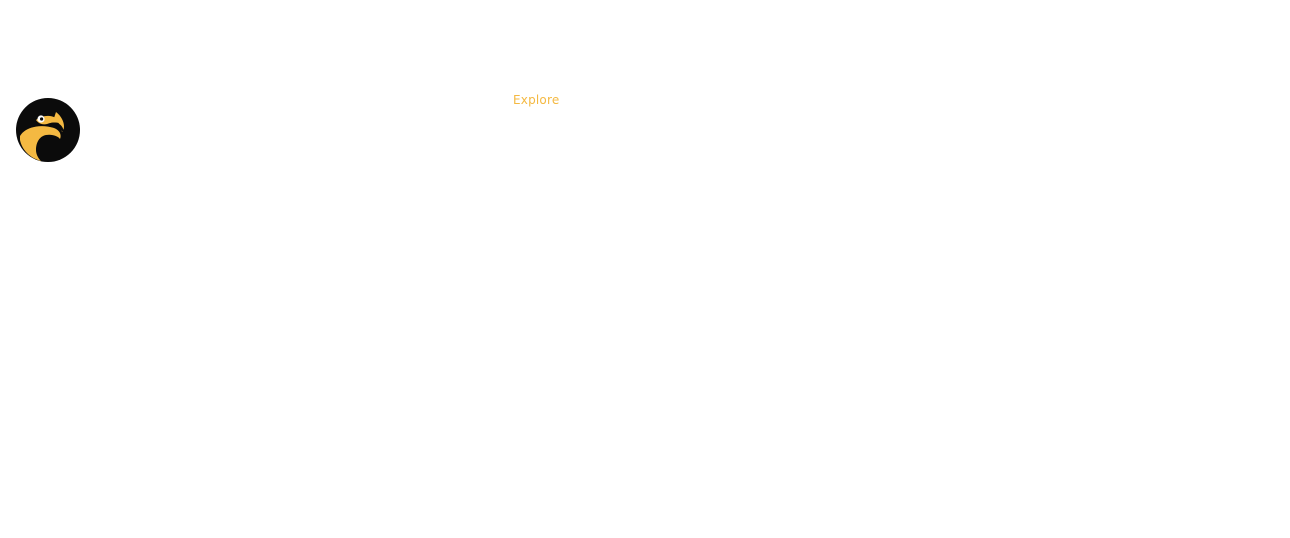 Image resolution: width=1290 pixels, height=538 pixels. I want to click on eagle-logo-icon, so click(48, 130).